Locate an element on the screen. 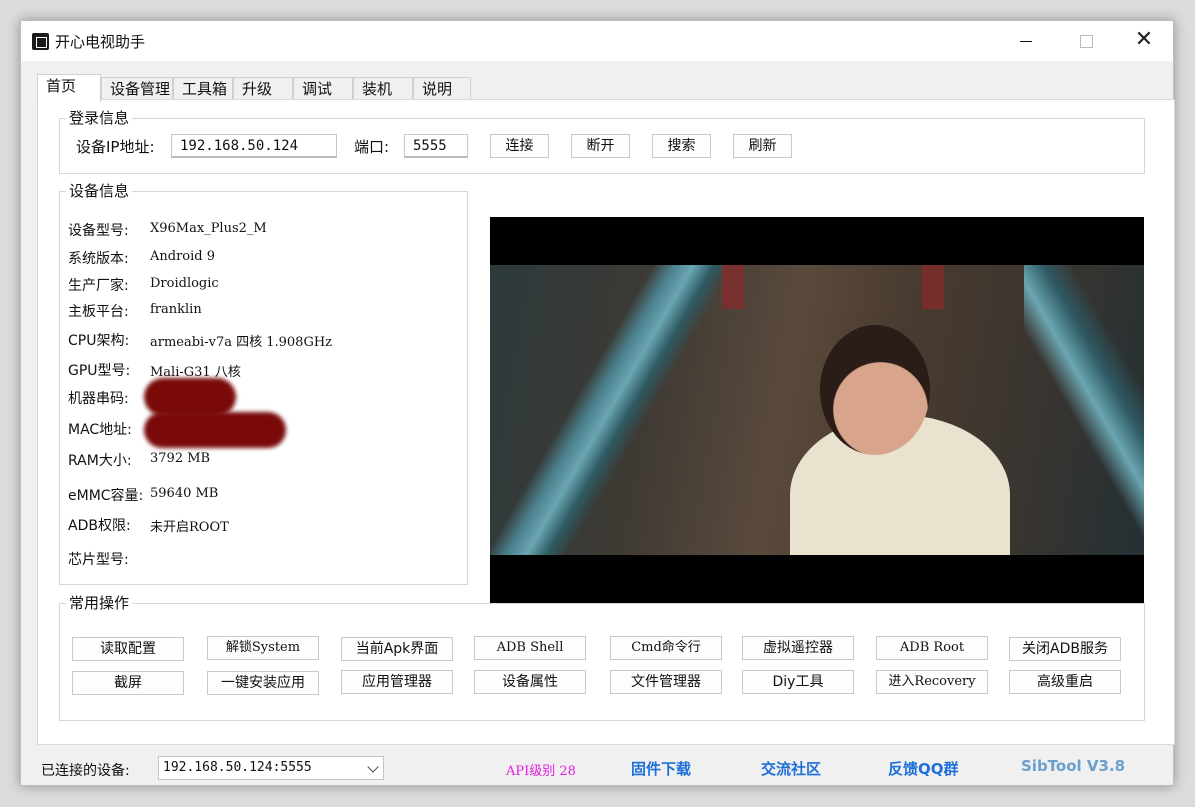  search-button: 搜索 is located at coordinates (681, 146).